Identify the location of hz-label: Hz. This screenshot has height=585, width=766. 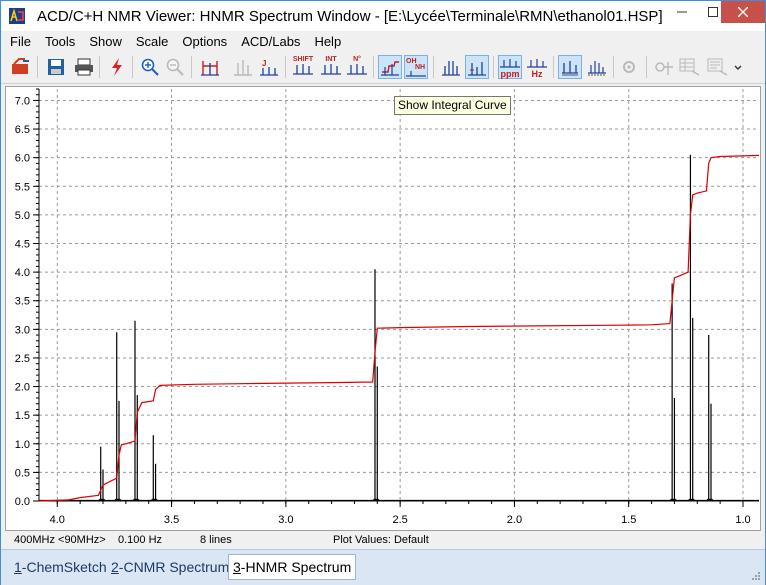
(537, 73).